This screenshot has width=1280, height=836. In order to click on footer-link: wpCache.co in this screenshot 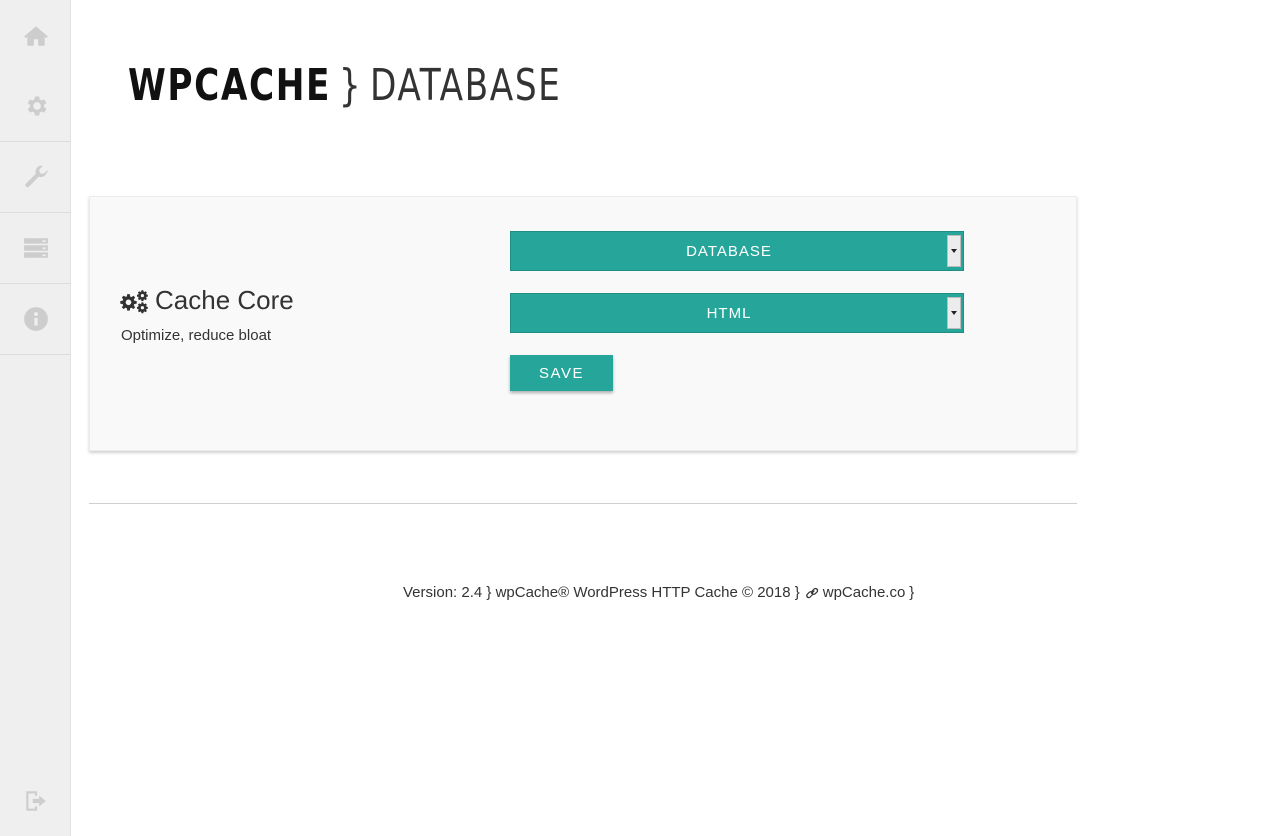, I will do `click(864, 592)`.